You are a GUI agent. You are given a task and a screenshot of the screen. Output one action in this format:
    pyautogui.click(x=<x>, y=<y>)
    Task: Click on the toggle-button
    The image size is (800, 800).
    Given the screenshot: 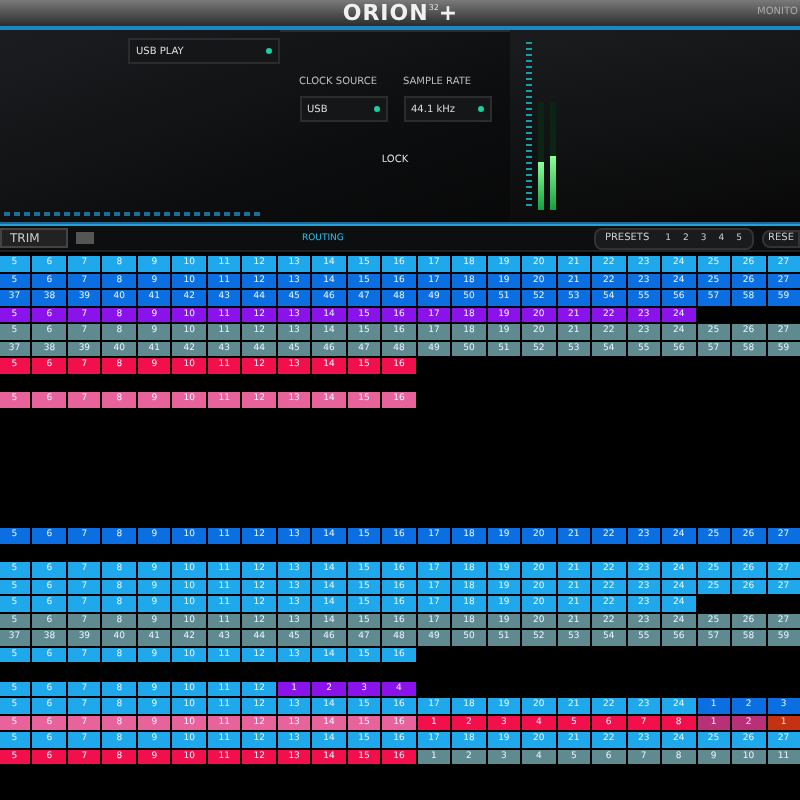 What is the action you would take?
    pyautogui.click(x=85, y=238)
    